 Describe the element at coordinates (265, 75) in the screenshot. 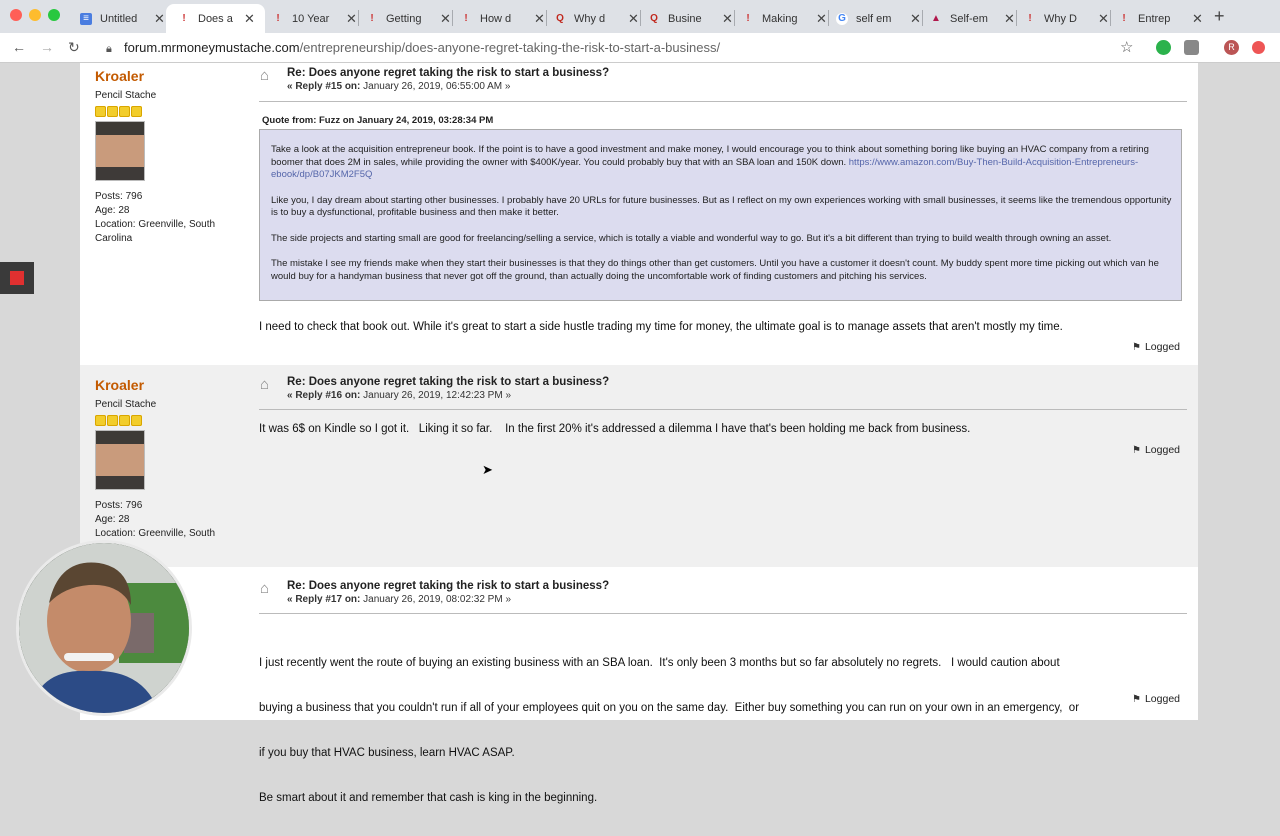

I see `message-icon: ⌂` at that location.